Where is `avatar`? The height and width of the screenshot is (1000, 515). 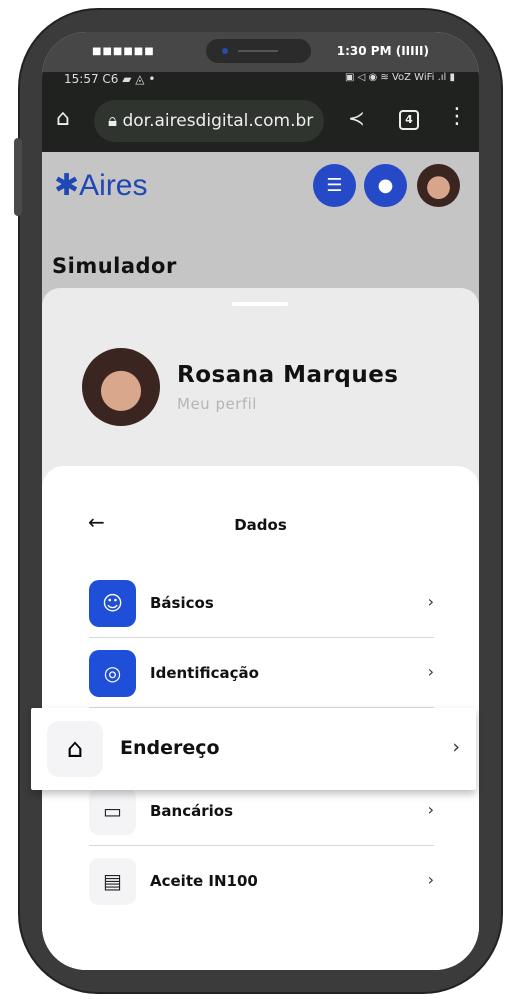
avatar is located at coordinates (438, 185).